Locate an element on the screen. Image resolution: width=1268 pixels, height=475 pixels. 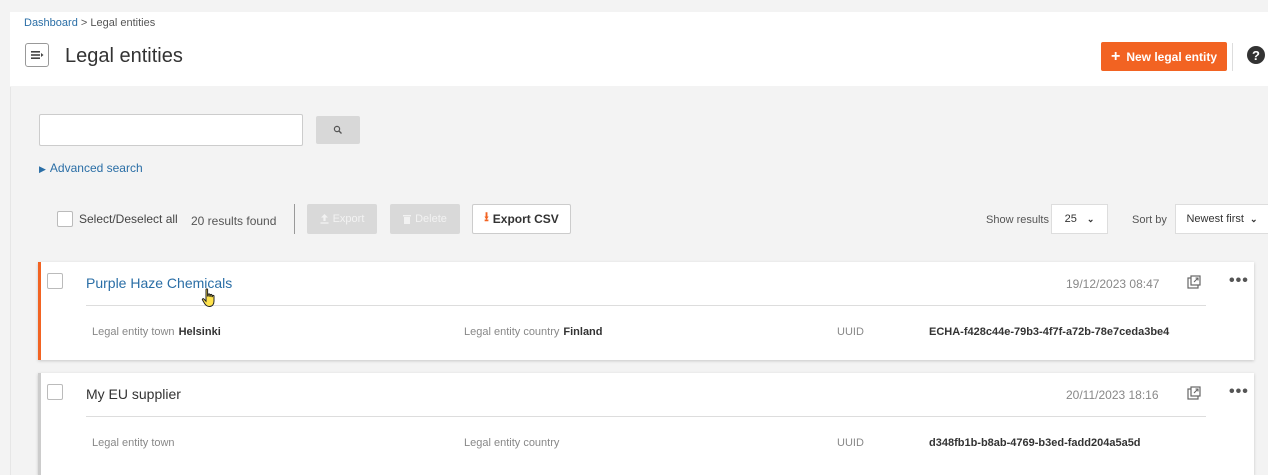
new-legal-entity-button: + New legal entity is located at coordinates (1164, 56).